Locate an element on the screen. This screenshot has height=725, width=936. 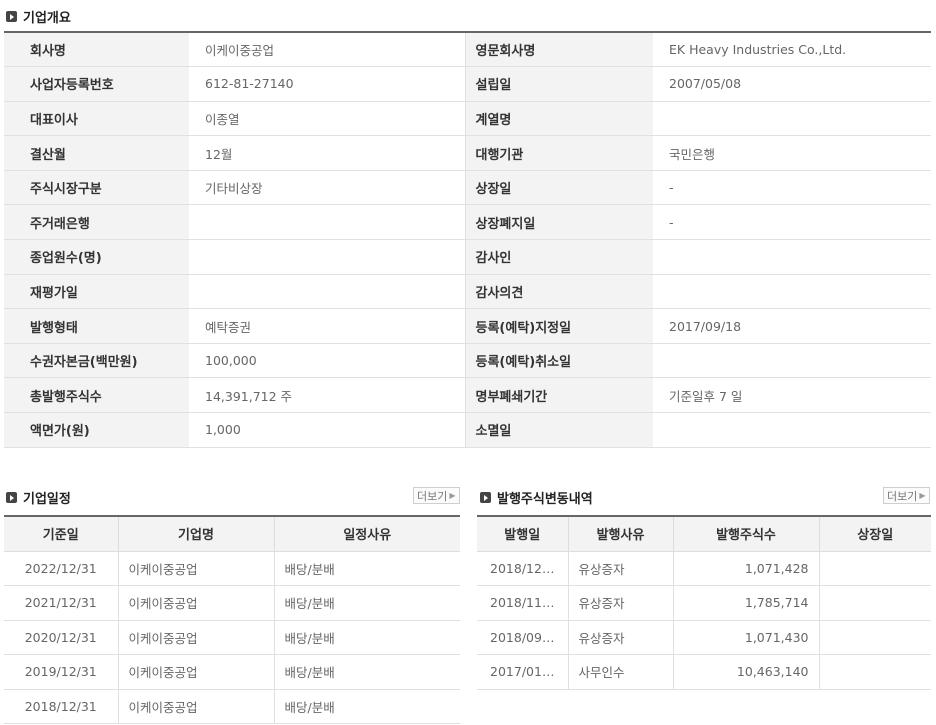
field-label: 영문회사명 is located at coordinates (558, 50).